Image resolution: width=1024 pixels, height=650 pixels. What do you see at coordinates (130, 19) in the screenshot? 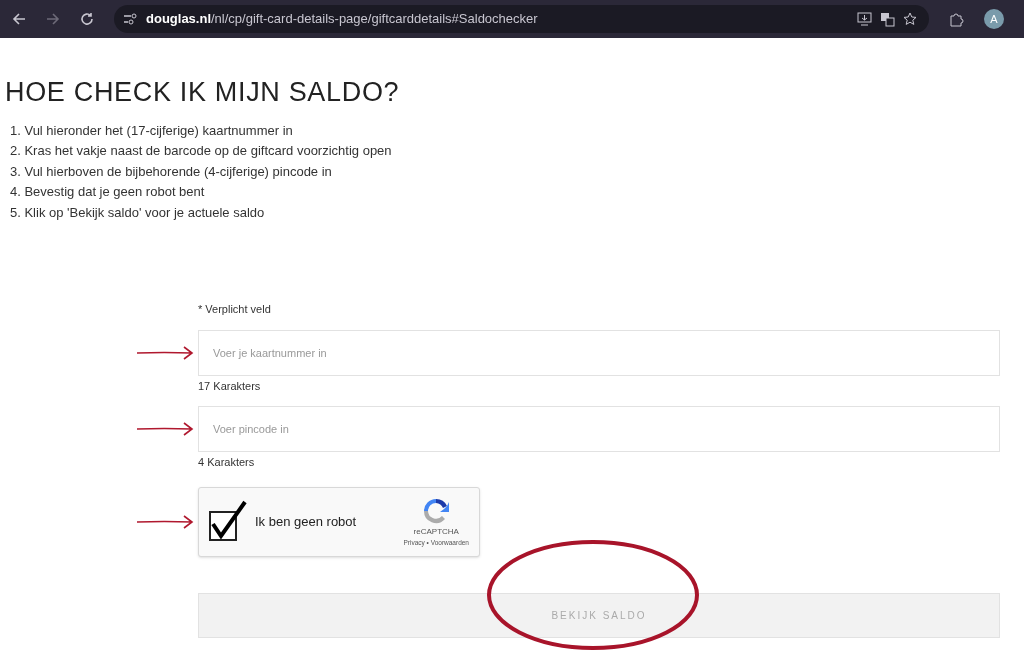
I see `site-settings-icon` at bounding box center [130, 19].